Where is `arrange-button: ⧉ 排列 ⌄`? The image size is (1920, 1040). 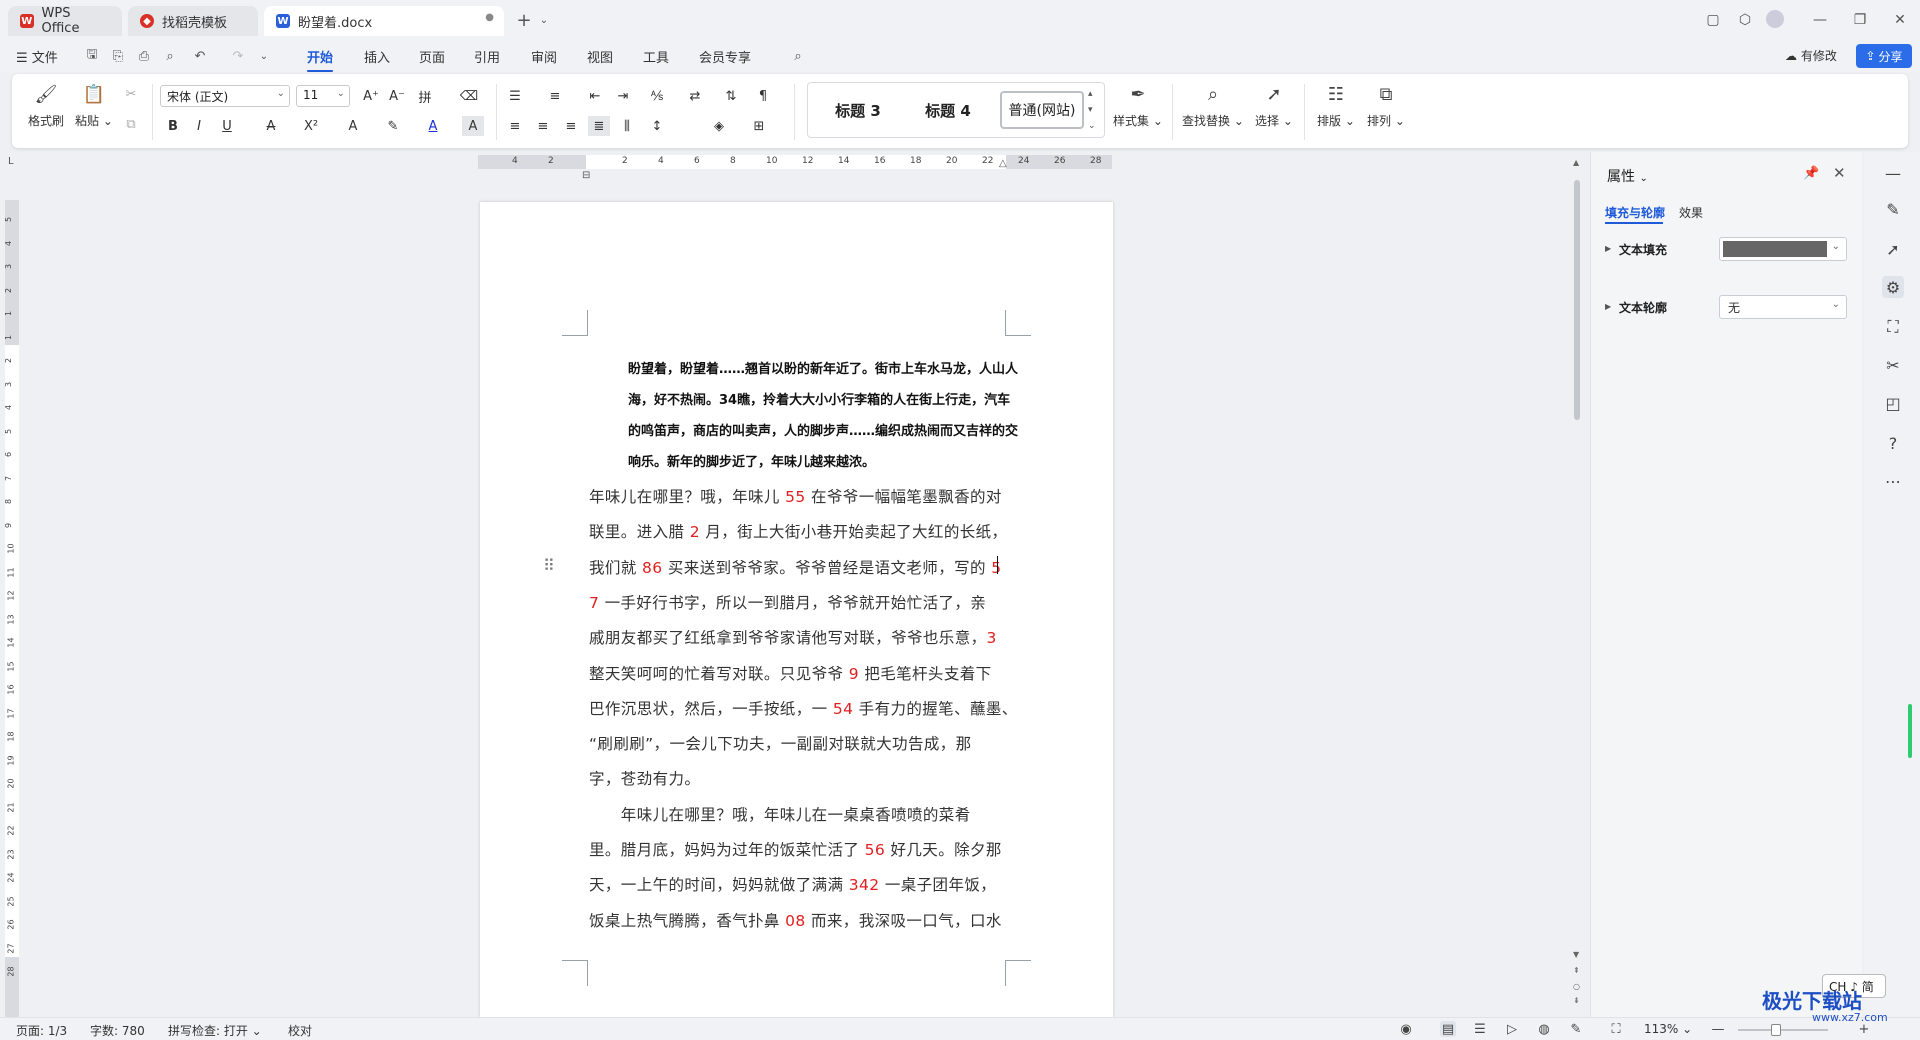
arrange-button: ⧉ 排列 ⌄ is located at coordinates (1386, 110).